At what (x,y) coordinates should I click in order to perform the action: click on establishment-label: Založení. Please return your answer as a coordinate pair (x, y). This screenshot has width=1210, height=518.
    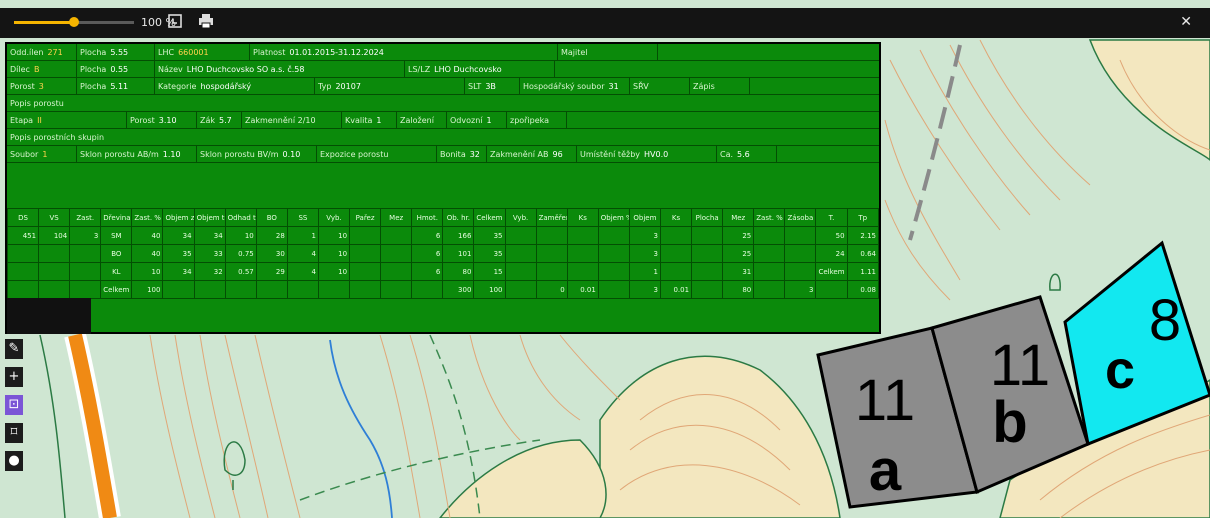
    Looking at the image, I should click on (417, 120).